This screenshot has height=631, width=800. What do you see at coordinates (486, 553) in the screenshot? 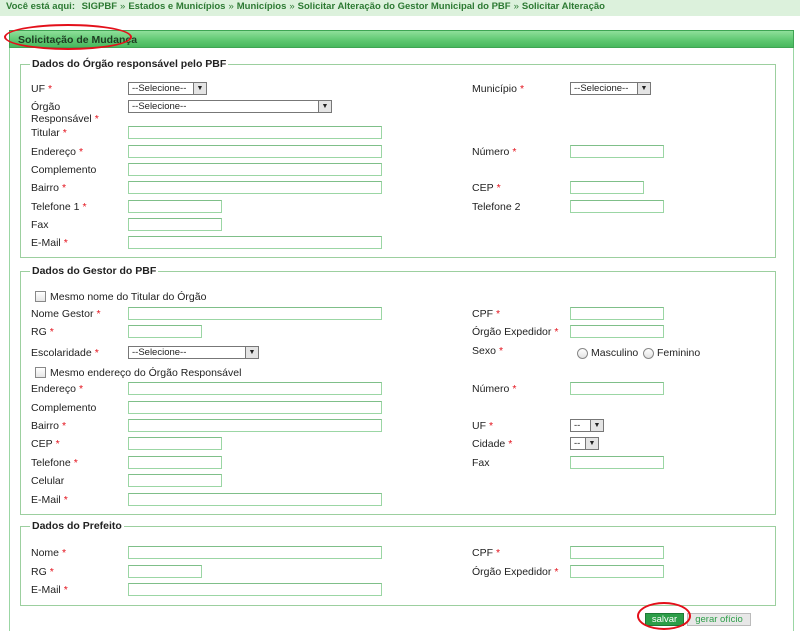
I see `label-prefeito-cpf: CPF *` at bounding box center [486, 553].